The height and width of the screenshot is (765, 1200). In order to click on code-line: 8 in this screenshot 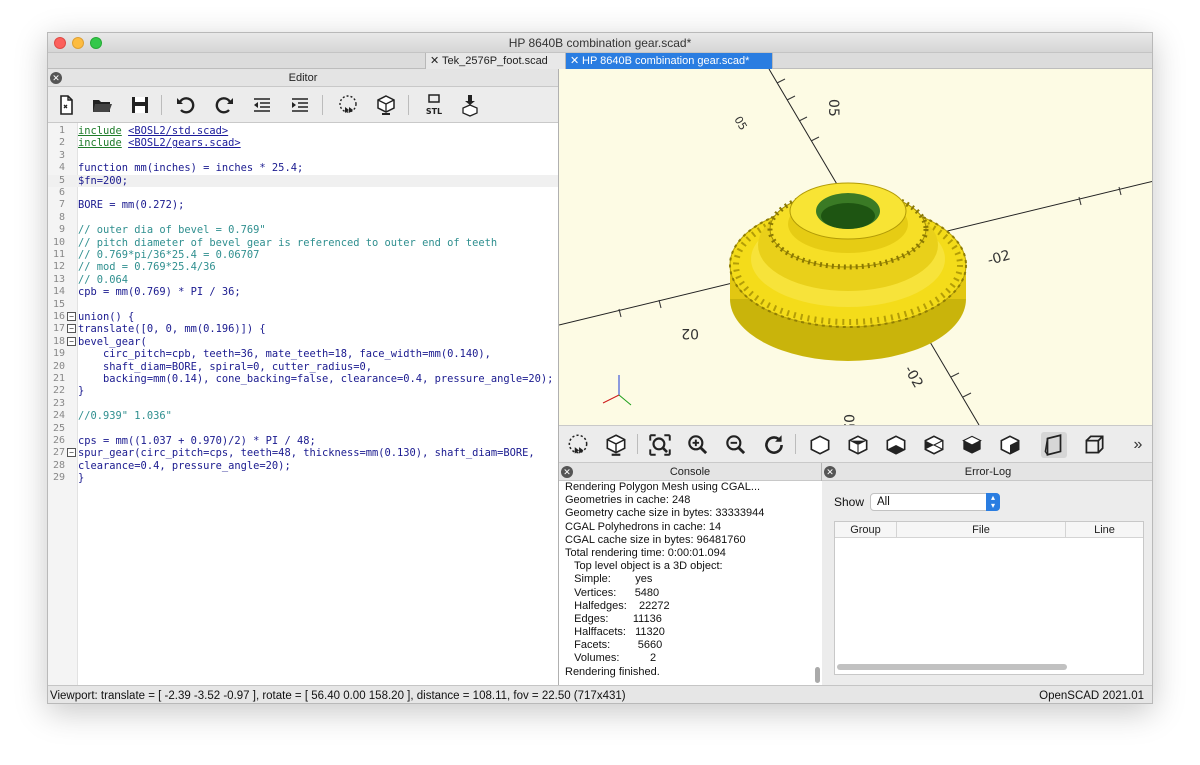, I will do `click(61, 217)`.